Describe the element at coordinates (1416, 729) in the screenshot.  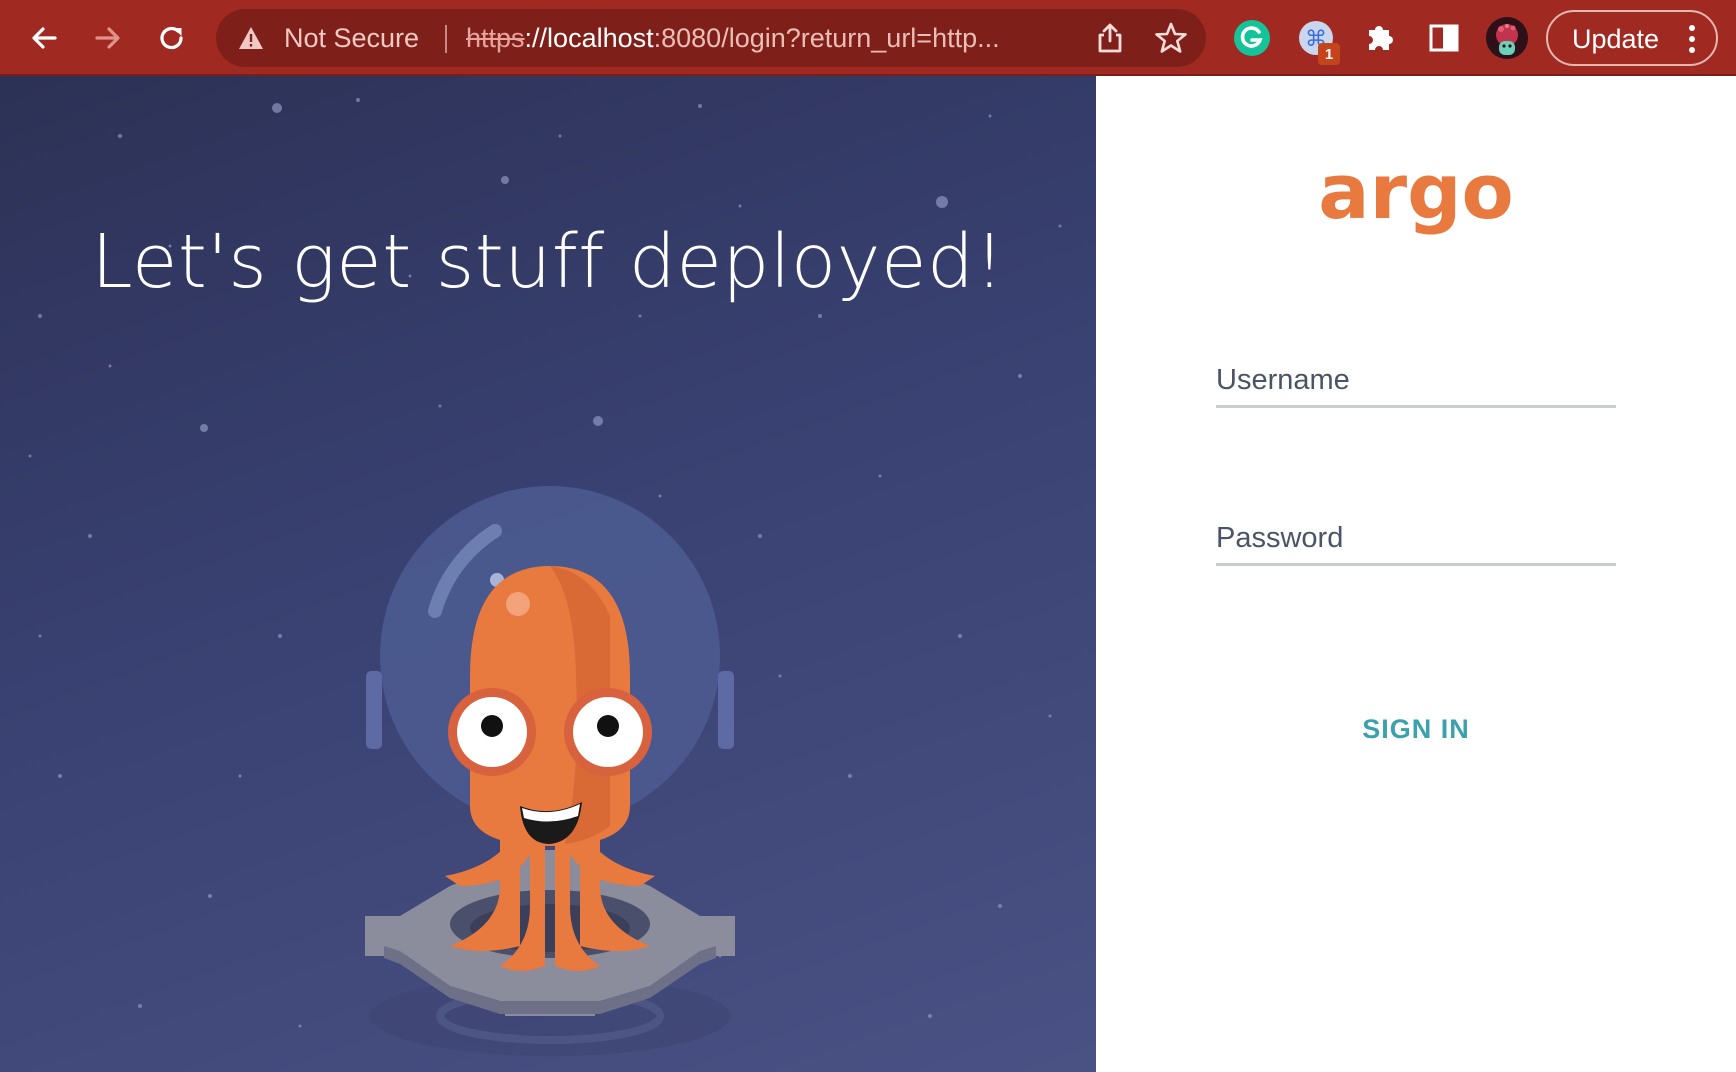
I see `sign-in-button: SIGN IN` at that location.